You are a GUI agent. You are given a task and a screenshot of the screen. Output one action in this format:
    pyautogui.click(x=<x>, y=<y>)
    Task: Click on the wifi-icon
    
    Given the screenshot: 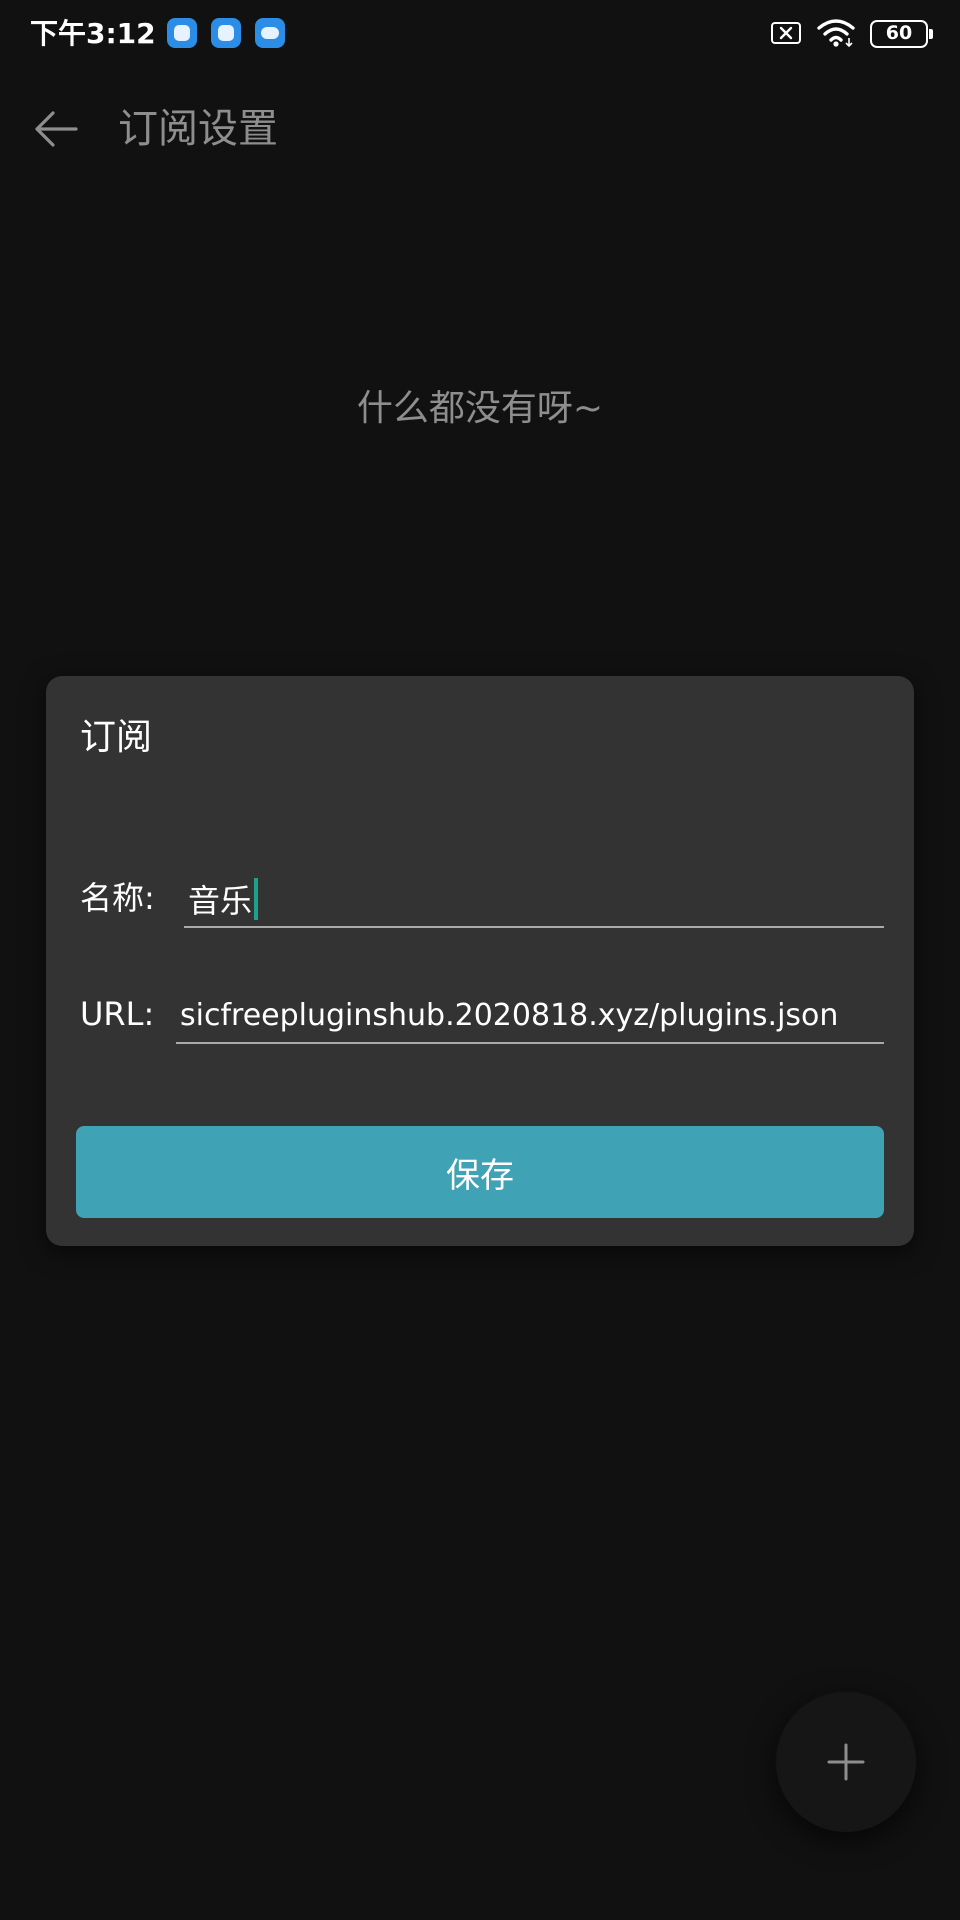 What is the action you would take?
    pyautogui.click(x=836, y=35)
    